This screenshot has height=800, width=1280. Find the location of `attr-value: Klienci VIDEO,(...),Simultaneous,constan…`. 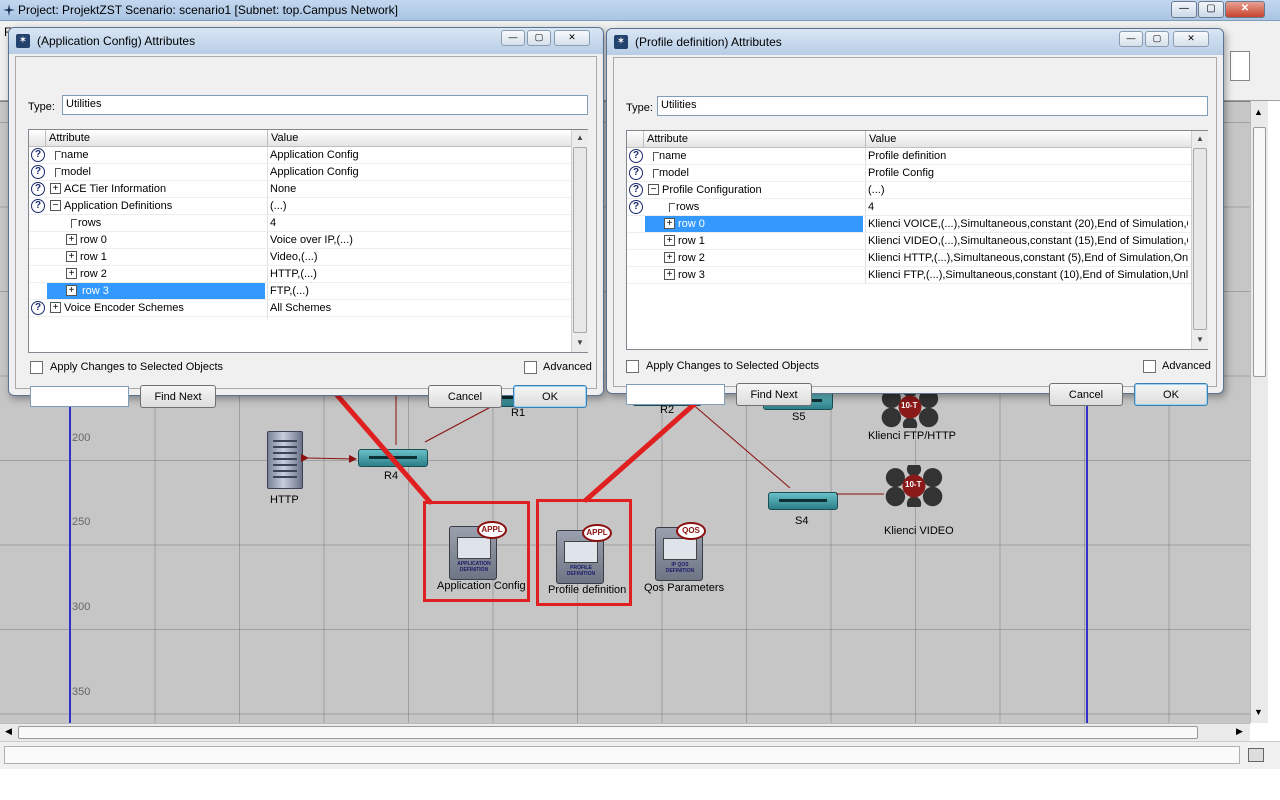

attr-value: Klienci VIDEO,(...),Simultaneous,constan… is located at coordinates (1028, 241).